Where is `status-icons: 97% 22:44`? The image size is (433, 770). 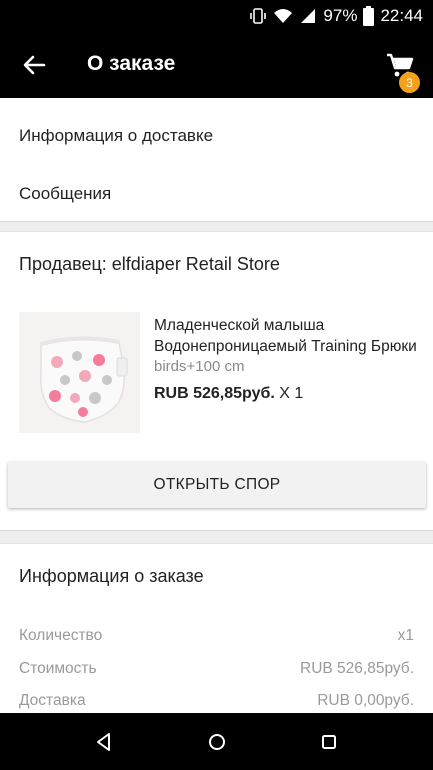 status-icons: 97% 22:44 is located at coordinates (336, 16).